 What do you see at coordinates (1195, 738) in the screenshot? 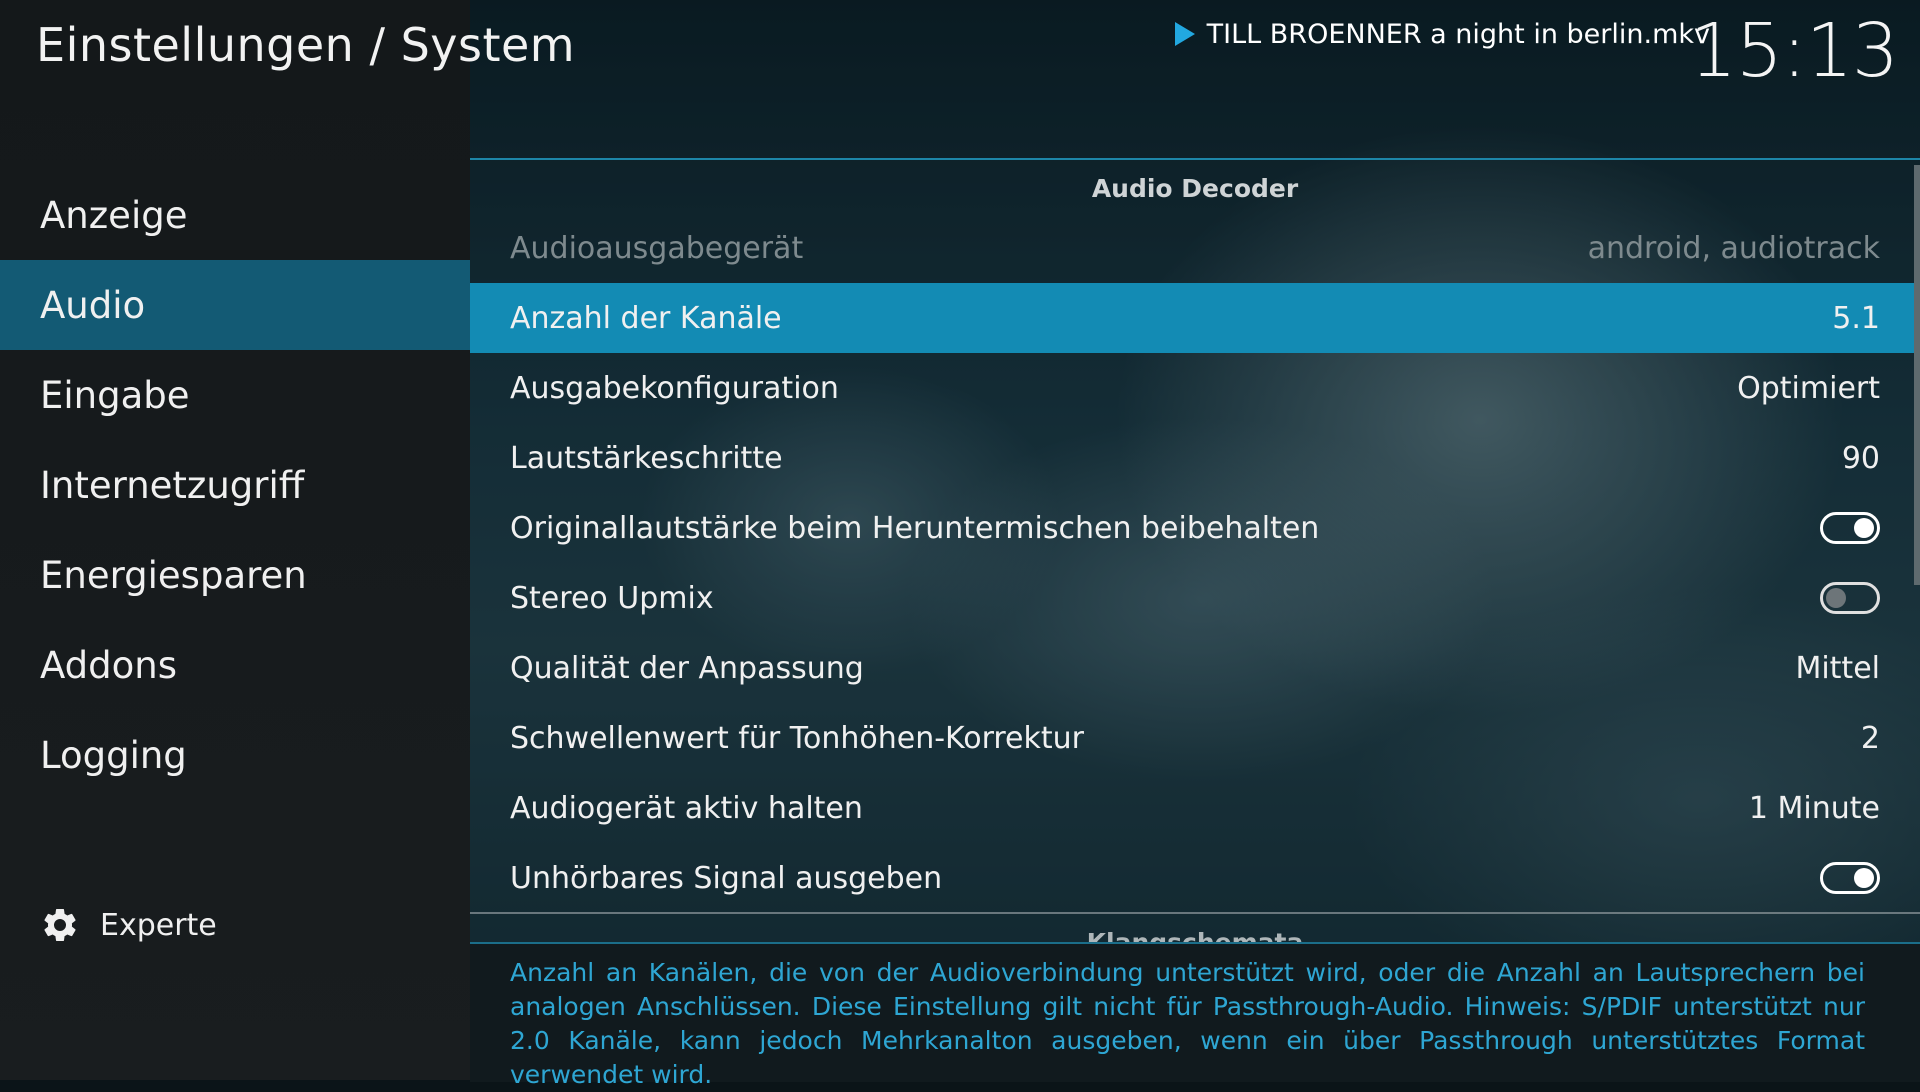
I see `setting-pitch-correction-threshold: Schwellenwert für Tonhöhen-Korrektur 2` at bounding box center [1195, 738].